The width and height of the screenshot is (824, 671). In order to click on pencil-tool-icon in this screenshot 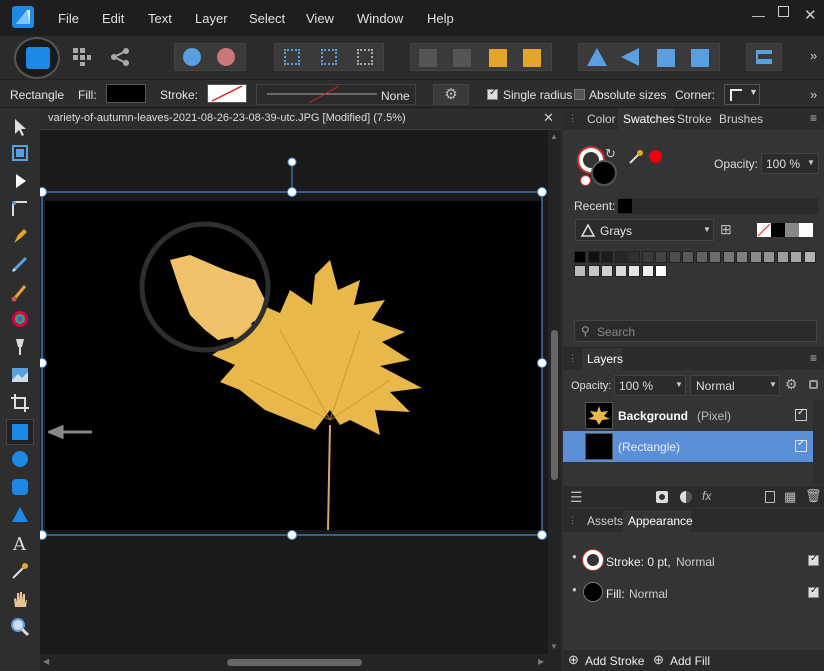, I will do `click(20, 264)`.